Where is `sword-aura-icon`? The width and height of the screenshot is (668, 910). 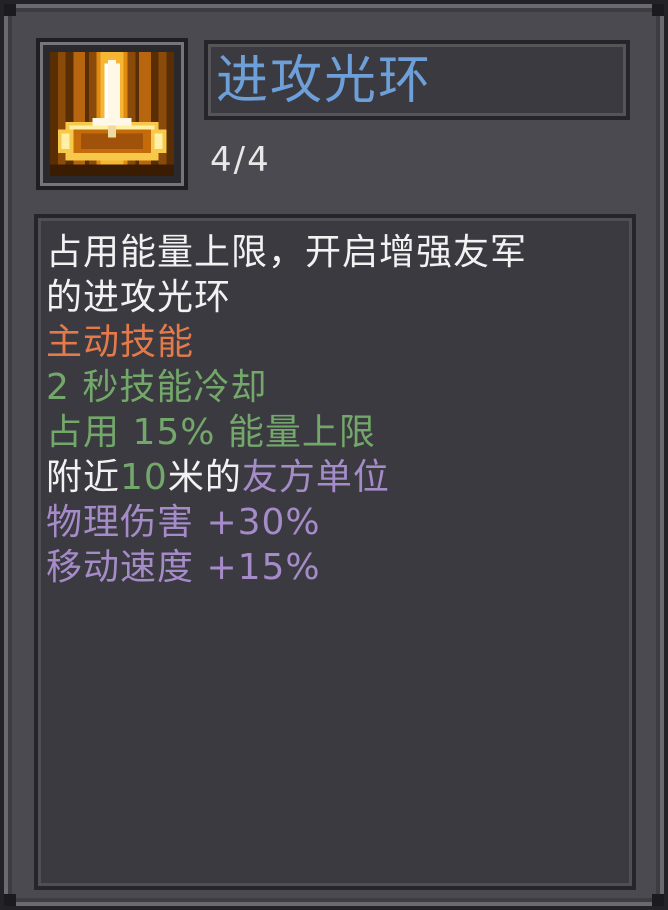 sword-aura-icon is located at coordinates (112, 114).